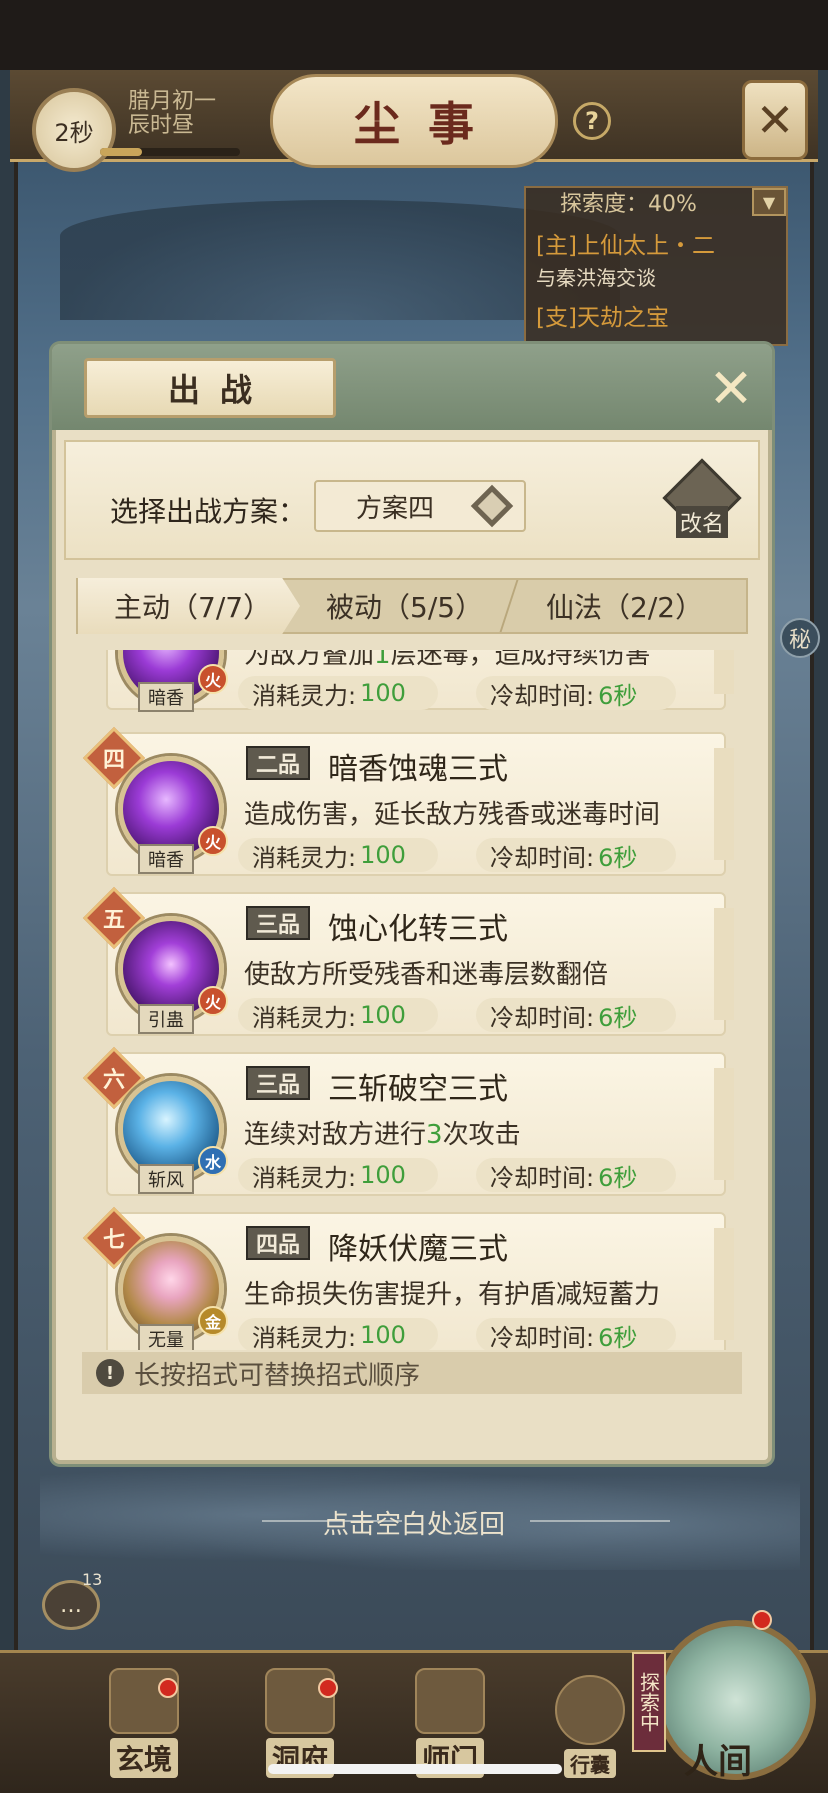 The width and height of the screenshot is (828, 1793). What do you see at coordinates (210, 388) in the screenshot?
I see `modal-title: 出战` at bounding box center [210, 388].